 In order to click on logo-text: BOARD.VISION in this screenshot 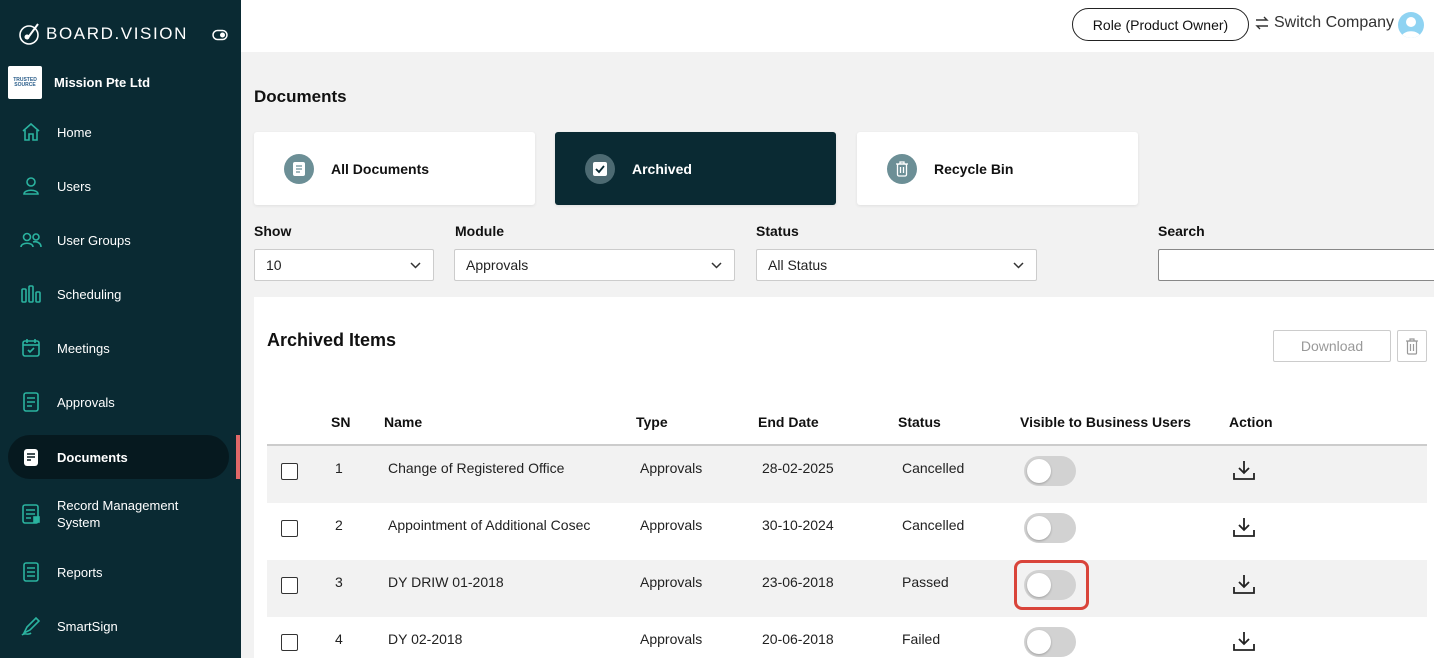, I will do `click(117, 33)`.